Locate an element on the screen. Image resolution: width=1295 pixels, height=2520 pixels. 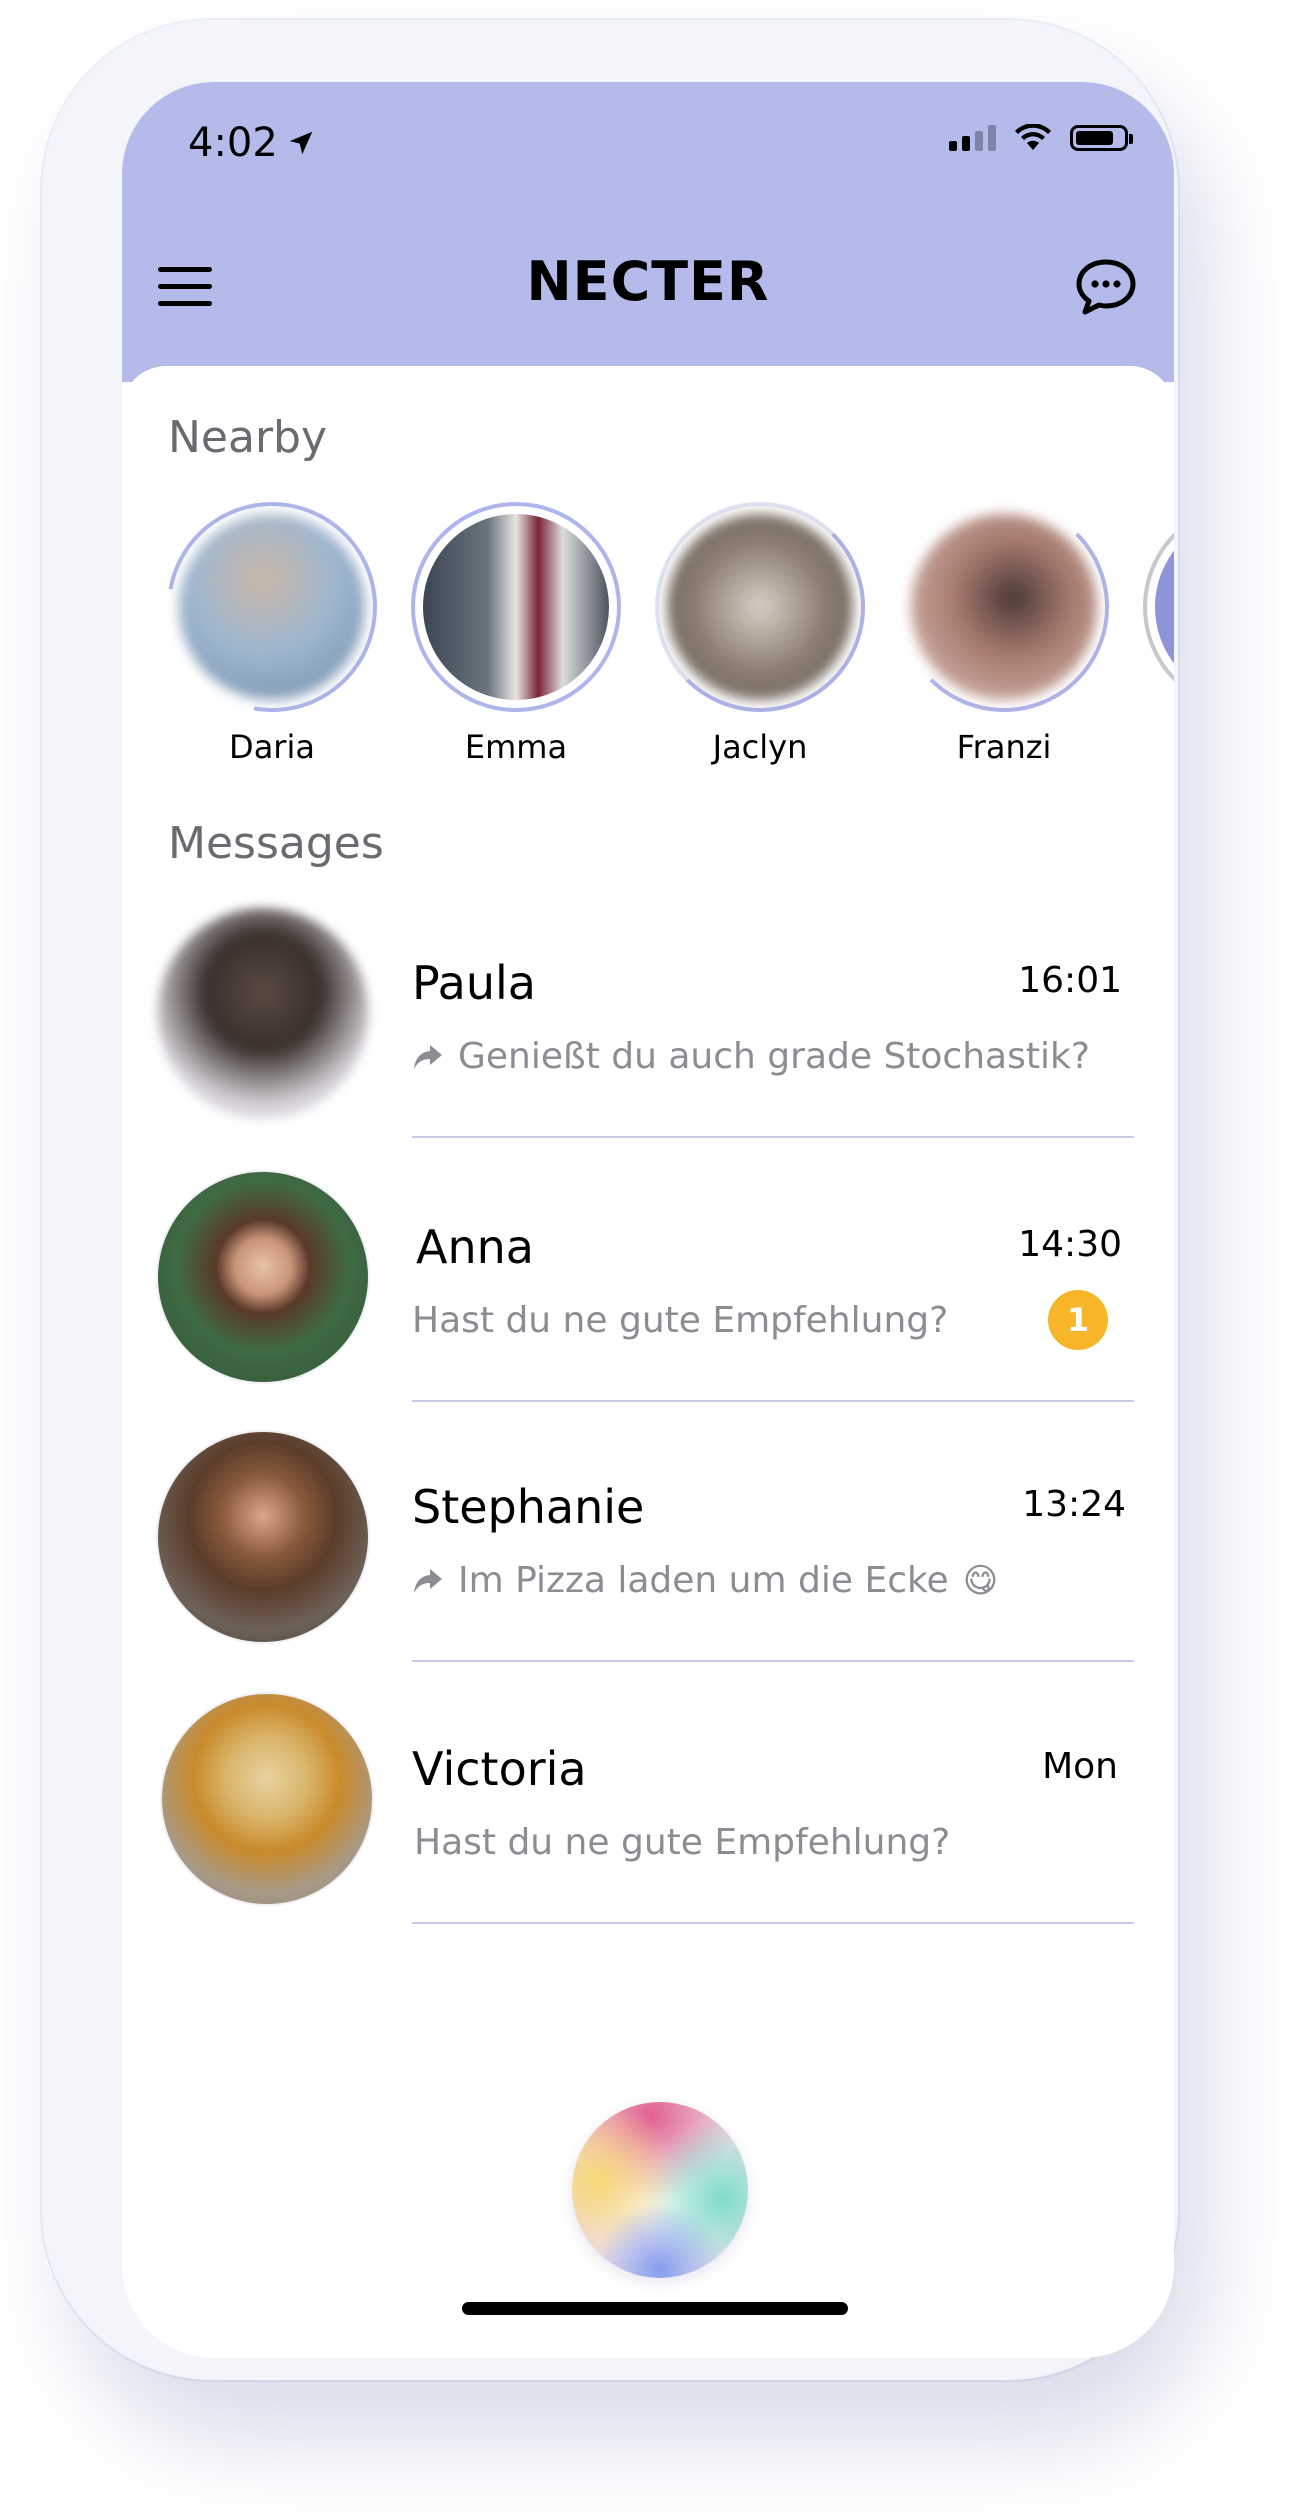
yum-emoji: 😋 is located at coordinates (980, 1580).